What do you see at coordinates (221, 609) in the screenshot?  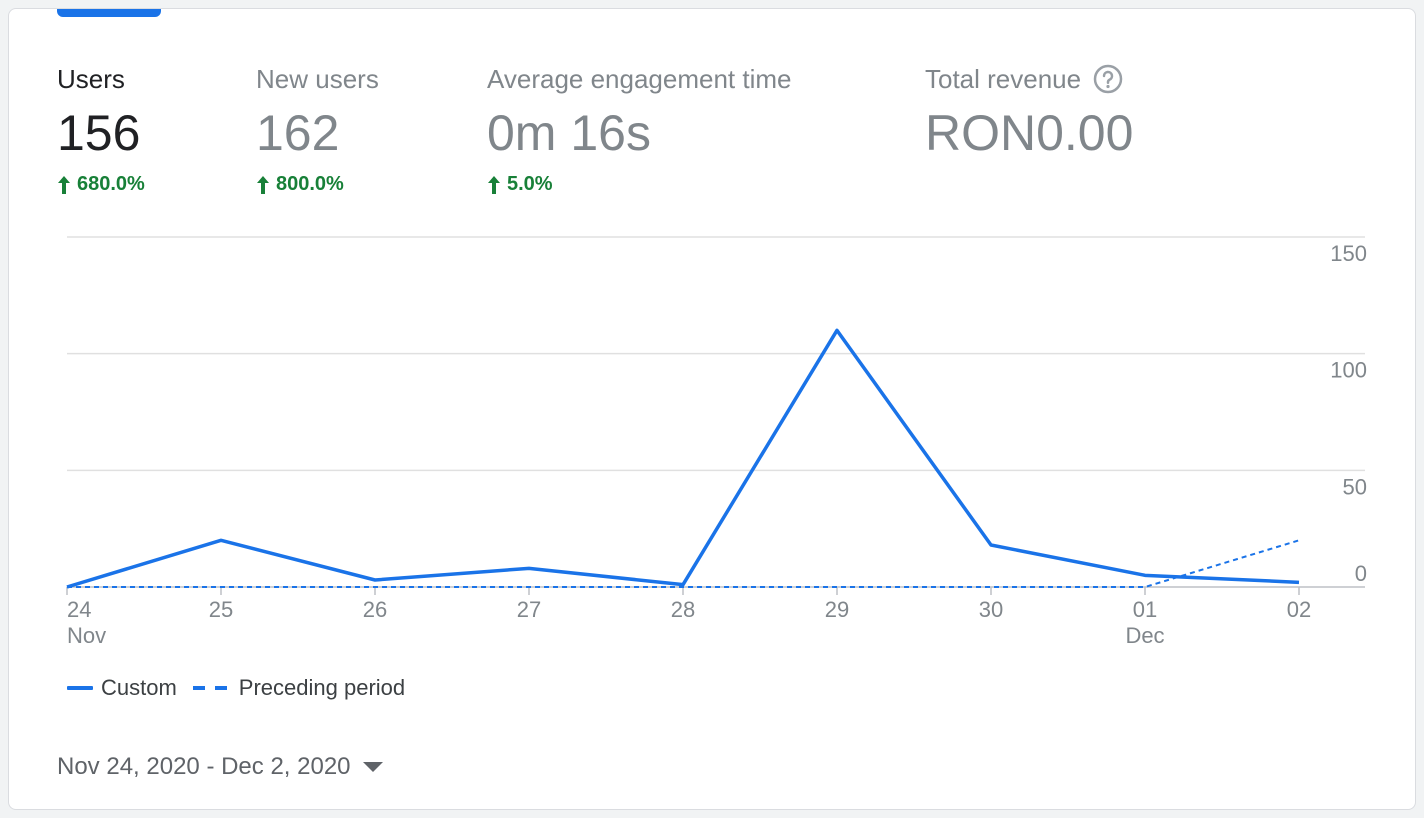 I see `x-tick-label: 25` at bounding box center [221, 609].